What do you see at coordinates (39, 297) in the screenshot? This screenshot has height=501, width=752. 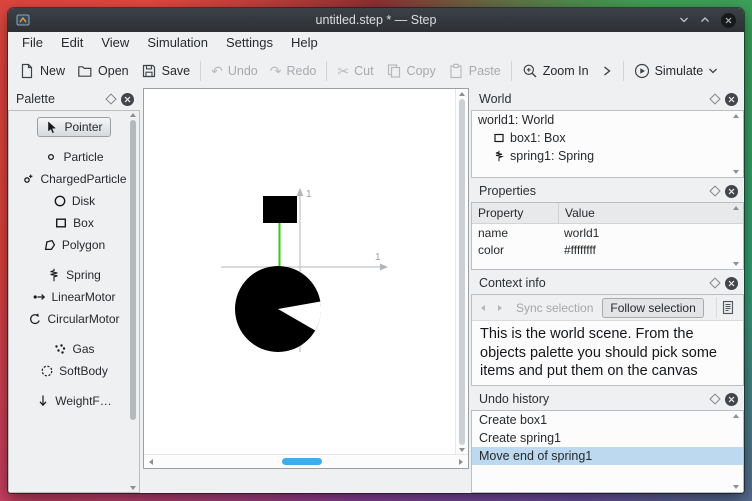 I see `linear-motor-icon` at bounding box center [39, 297].